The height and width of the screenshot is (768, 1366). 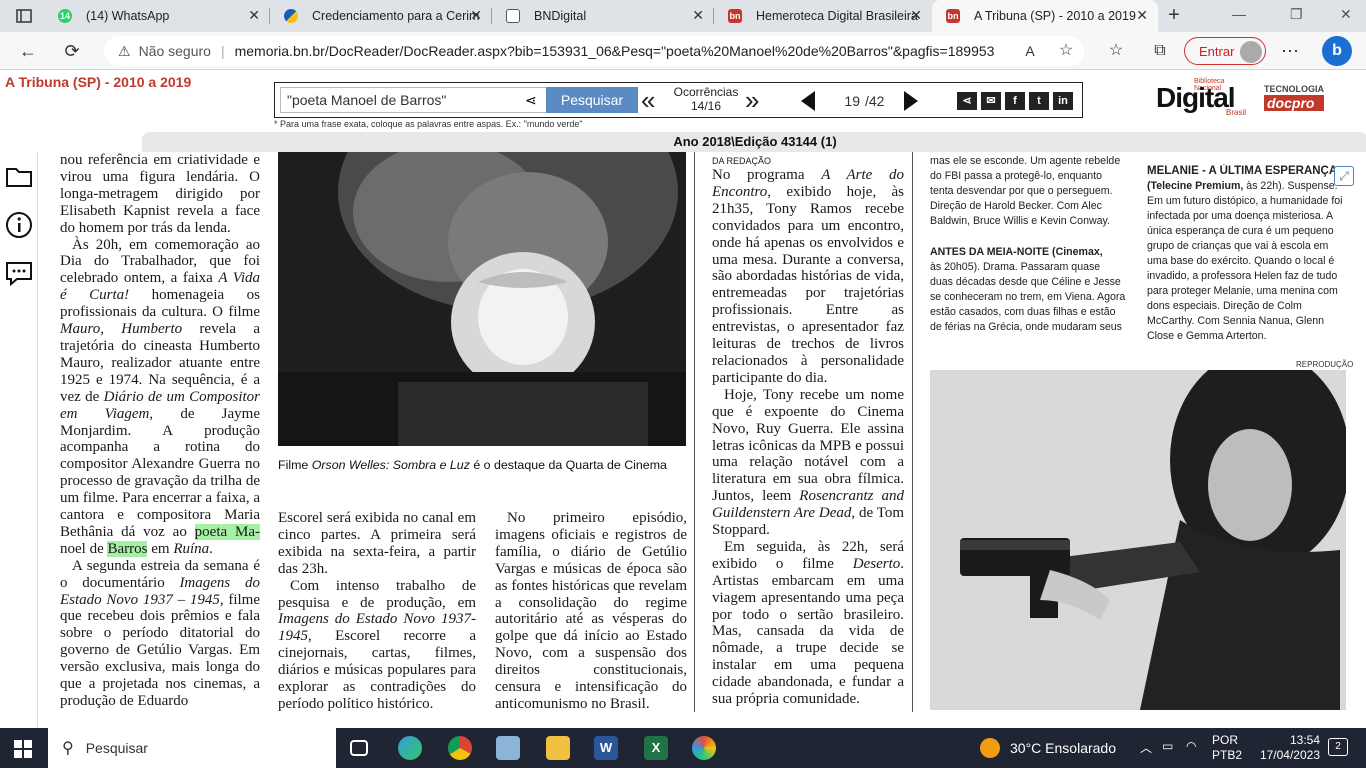 What do you see at coordinates (116, 748) in the screenshot?
I see `taskbar-search-label: Pesquisar` at bounding box center [116, 748].